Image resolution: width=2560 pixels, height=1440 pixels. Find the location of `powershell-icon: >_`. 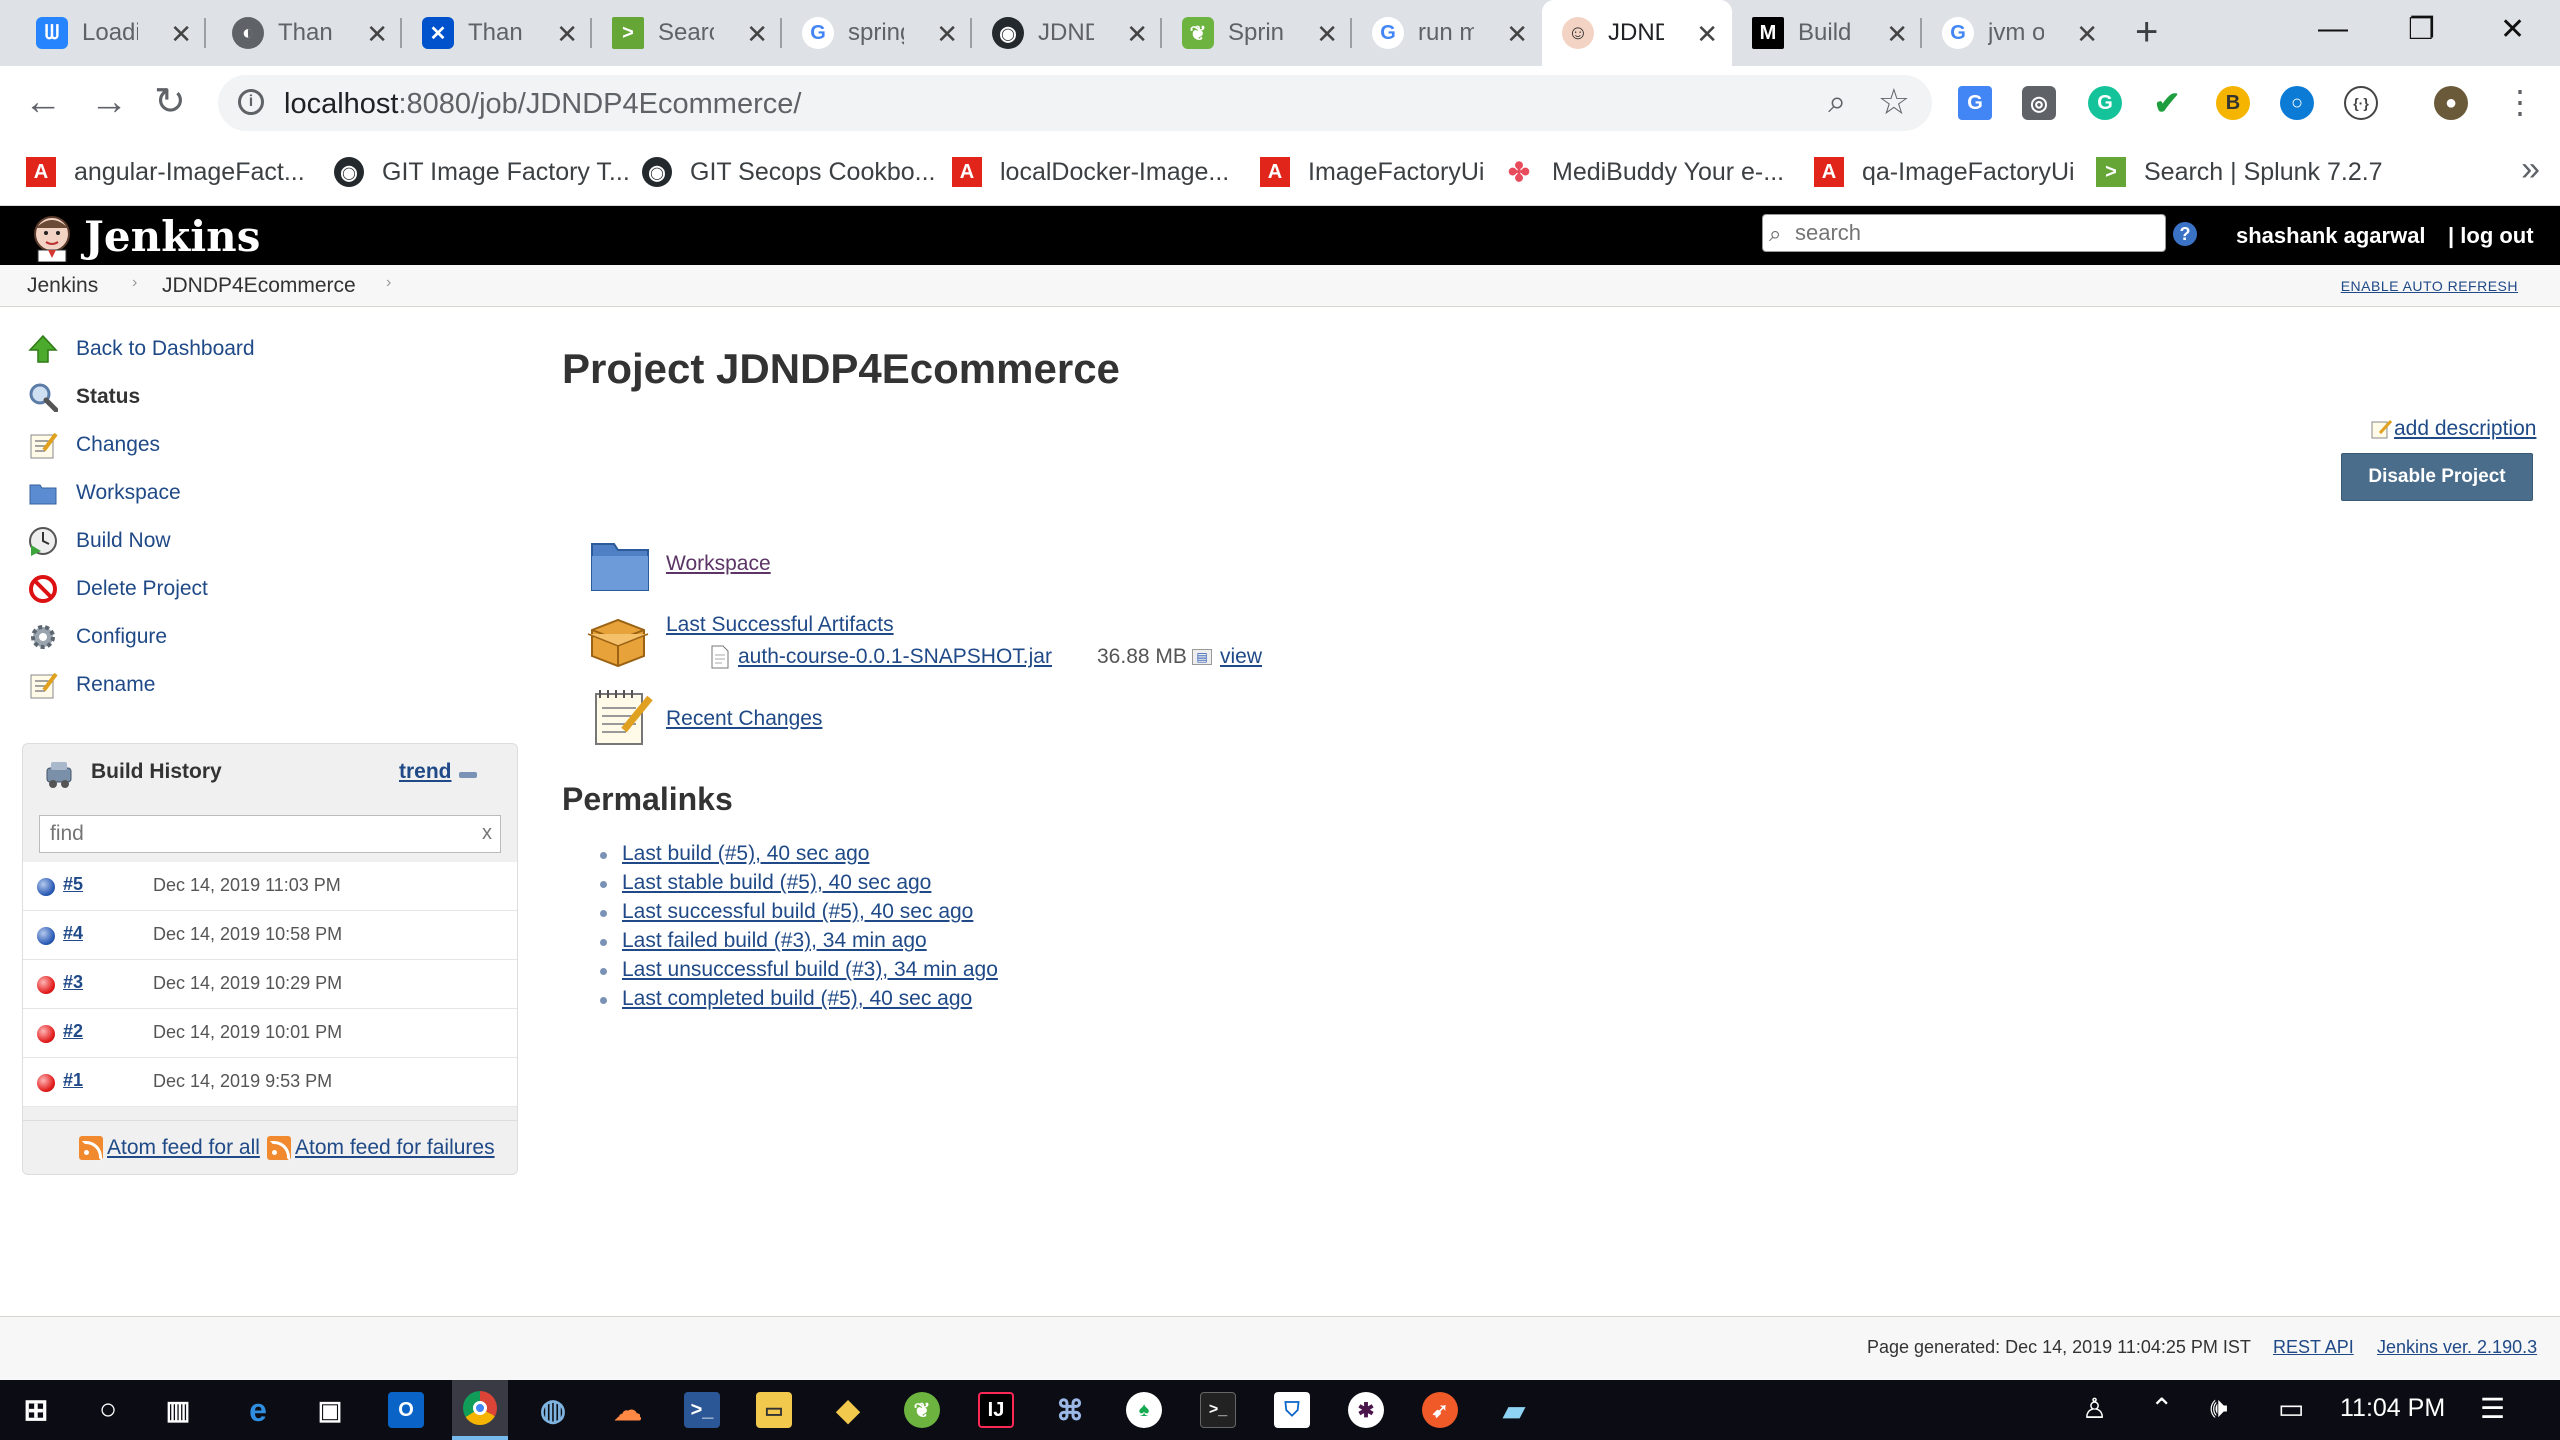

powershell-icon: >_ is located at coordinates (702, 1410).